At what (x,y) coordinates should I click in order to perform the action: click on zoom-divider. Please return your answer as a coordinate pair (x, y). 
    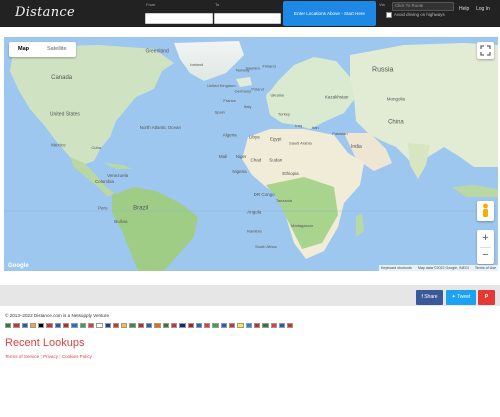
    Looking at the image, I should click on (485, 247).